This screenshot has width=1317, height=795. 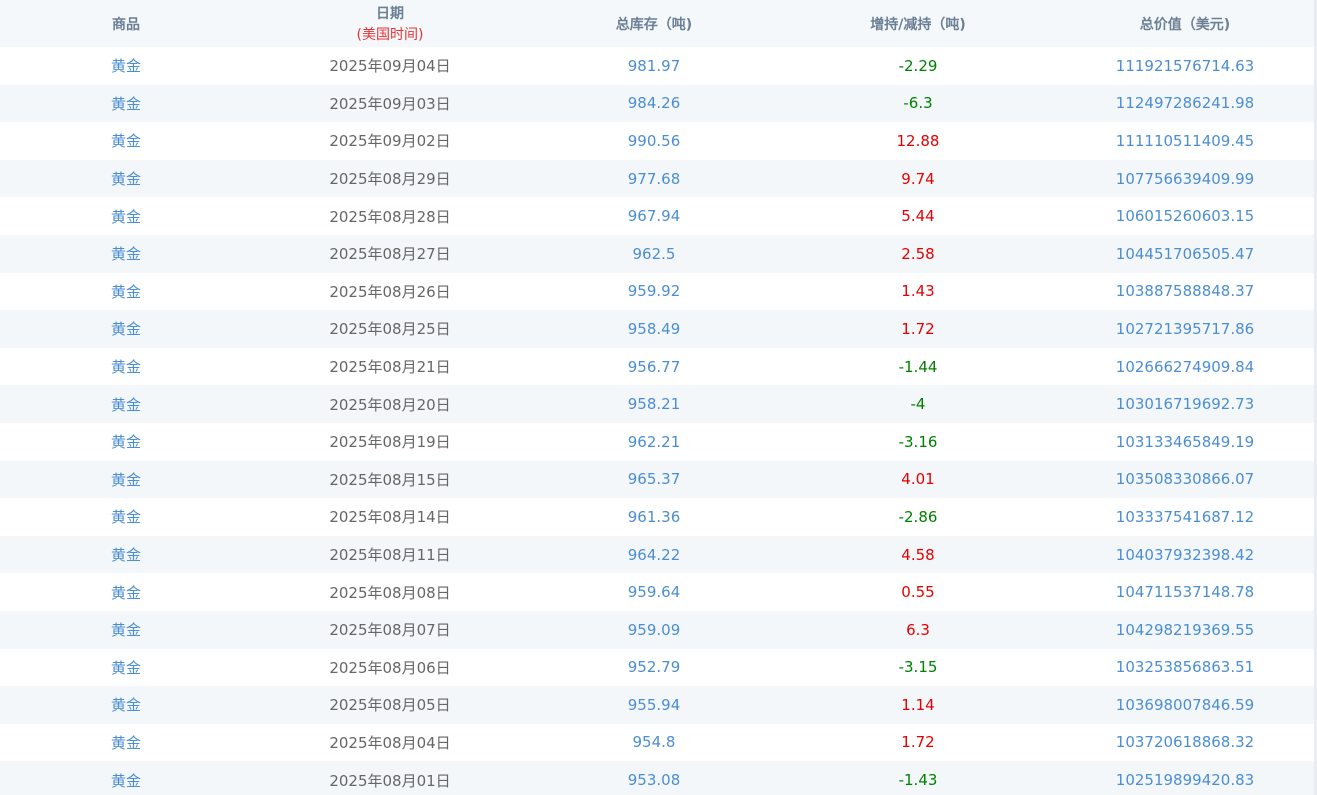 I want to click on date-cell: 2025年08月25日, so click(x=390, y=329).